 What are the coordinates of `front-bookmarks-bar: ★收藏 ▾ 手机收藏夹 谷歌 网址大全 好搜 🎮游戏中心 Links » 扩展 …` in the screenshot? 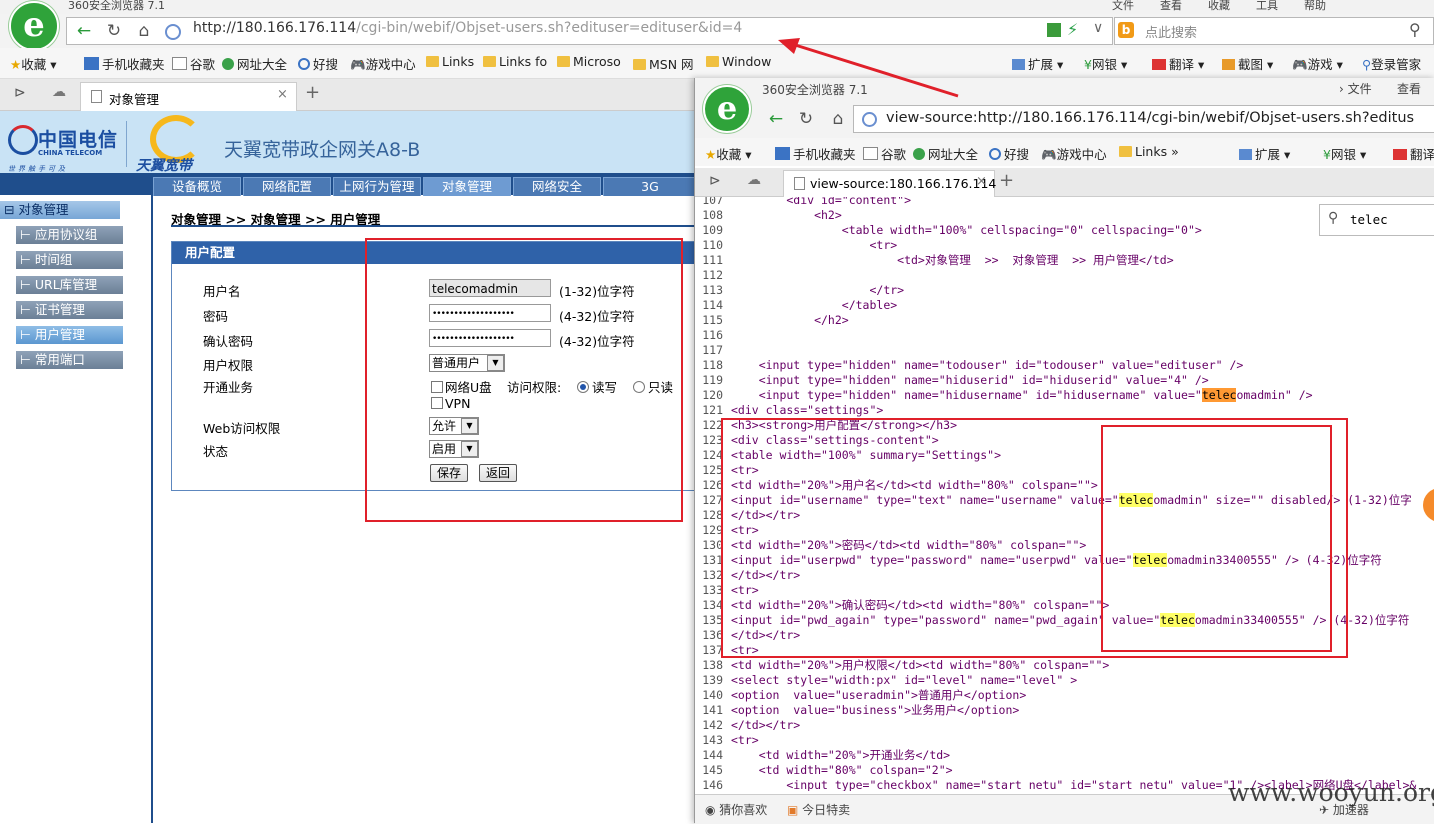 It's located at (1064, 152).